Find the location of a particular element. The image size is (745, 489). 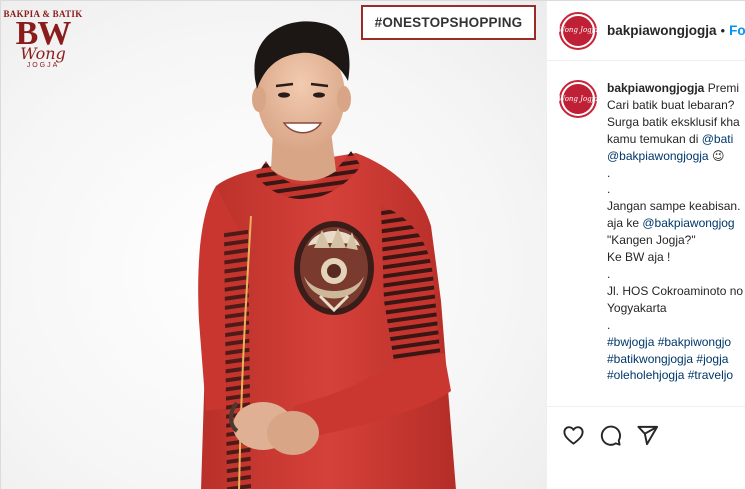

hashtag-banner-text: #ONESTOPSHOPPING is located at coordinates (448, 22).